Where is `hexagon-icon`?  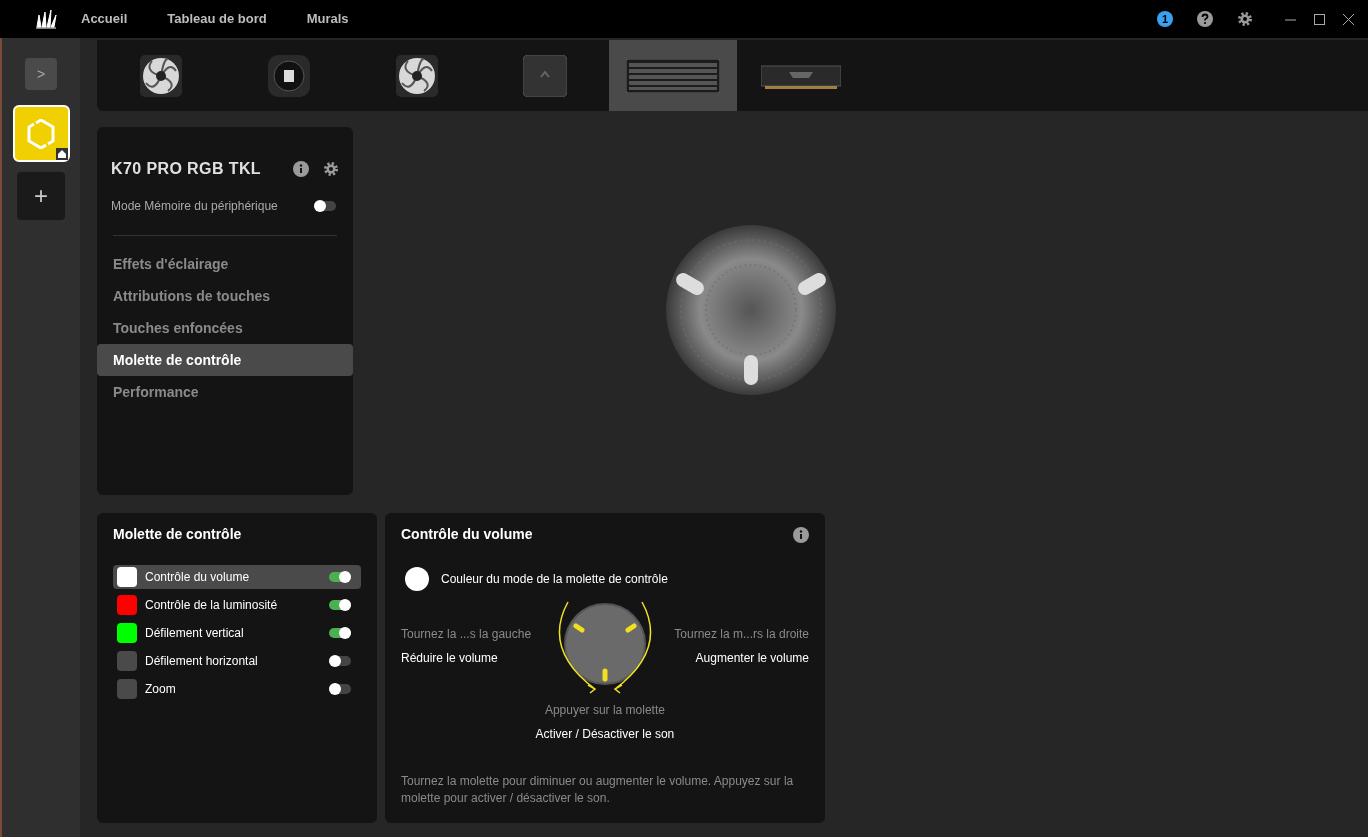 hexagon-icon is located at coordinates (41, 133).